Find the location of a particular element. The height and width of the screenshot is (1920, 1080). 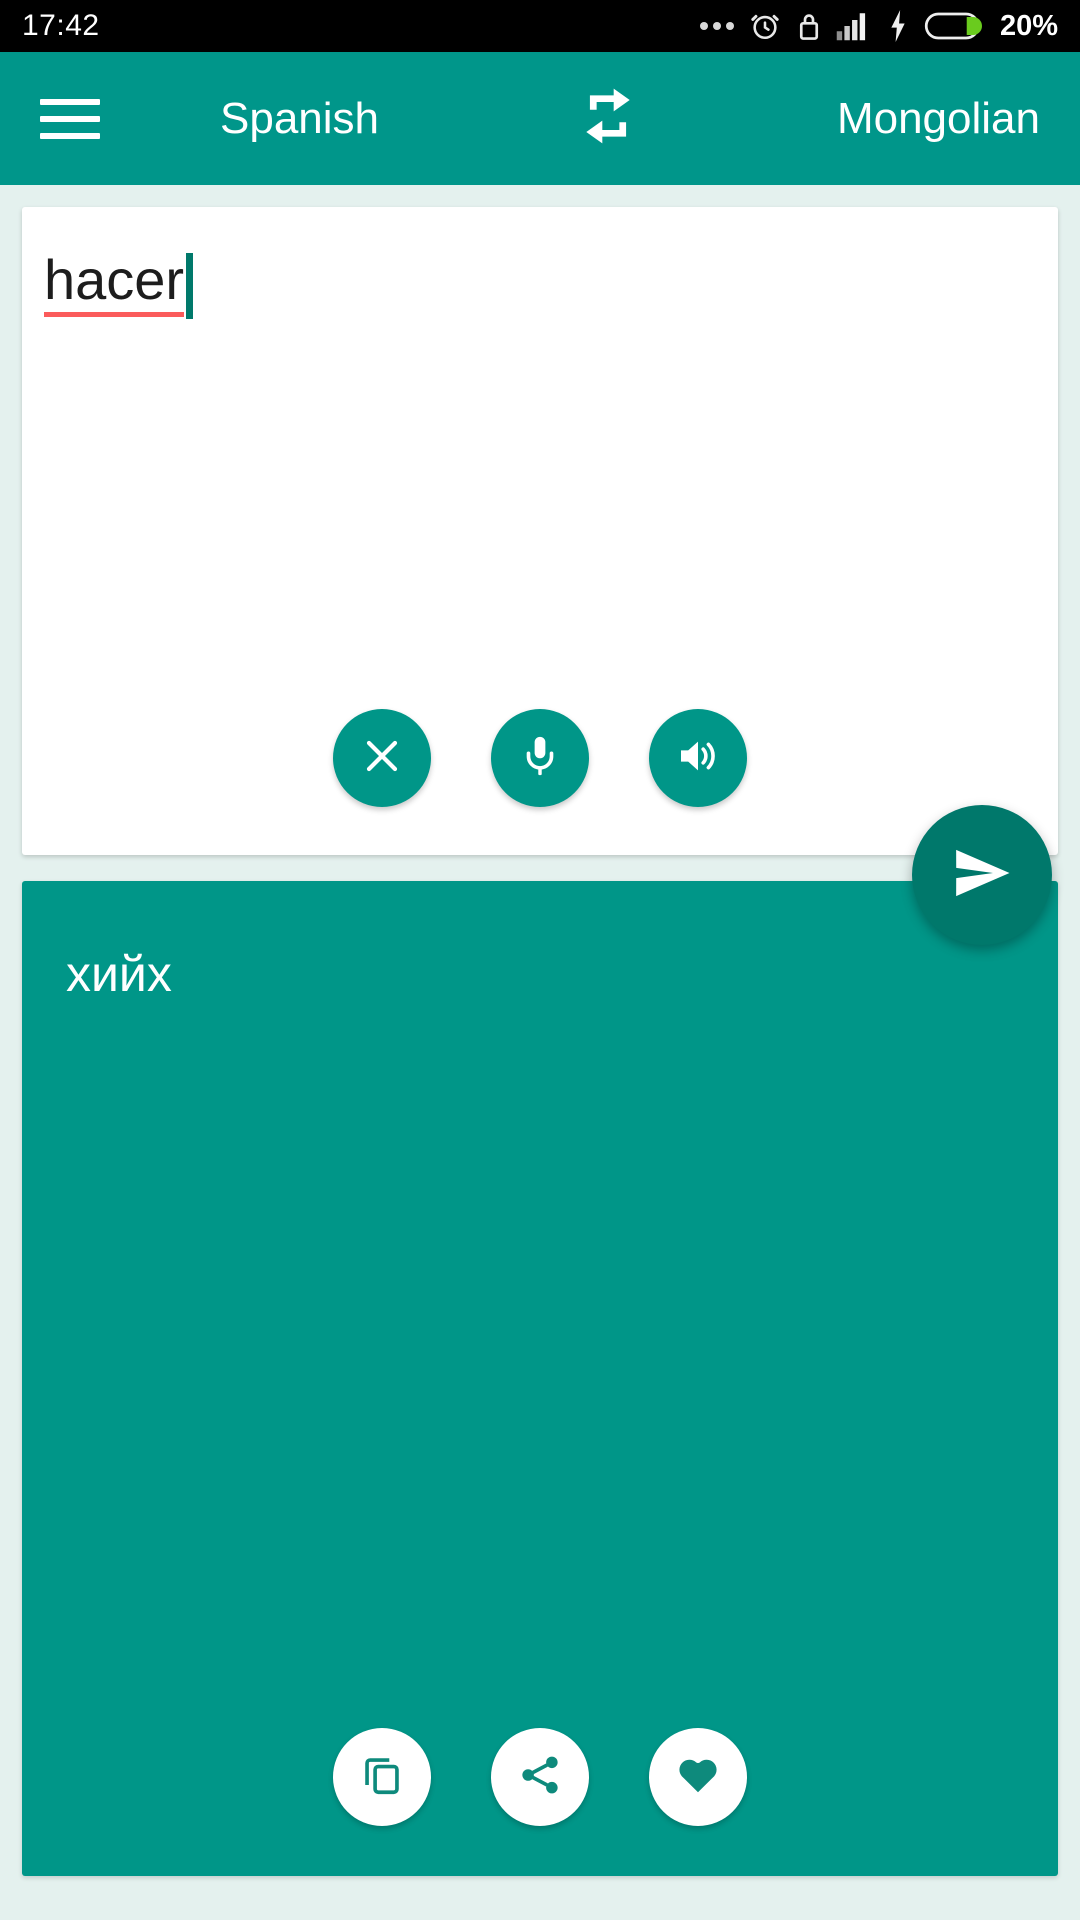

heart-icon is located at coordinates (698, 1777).